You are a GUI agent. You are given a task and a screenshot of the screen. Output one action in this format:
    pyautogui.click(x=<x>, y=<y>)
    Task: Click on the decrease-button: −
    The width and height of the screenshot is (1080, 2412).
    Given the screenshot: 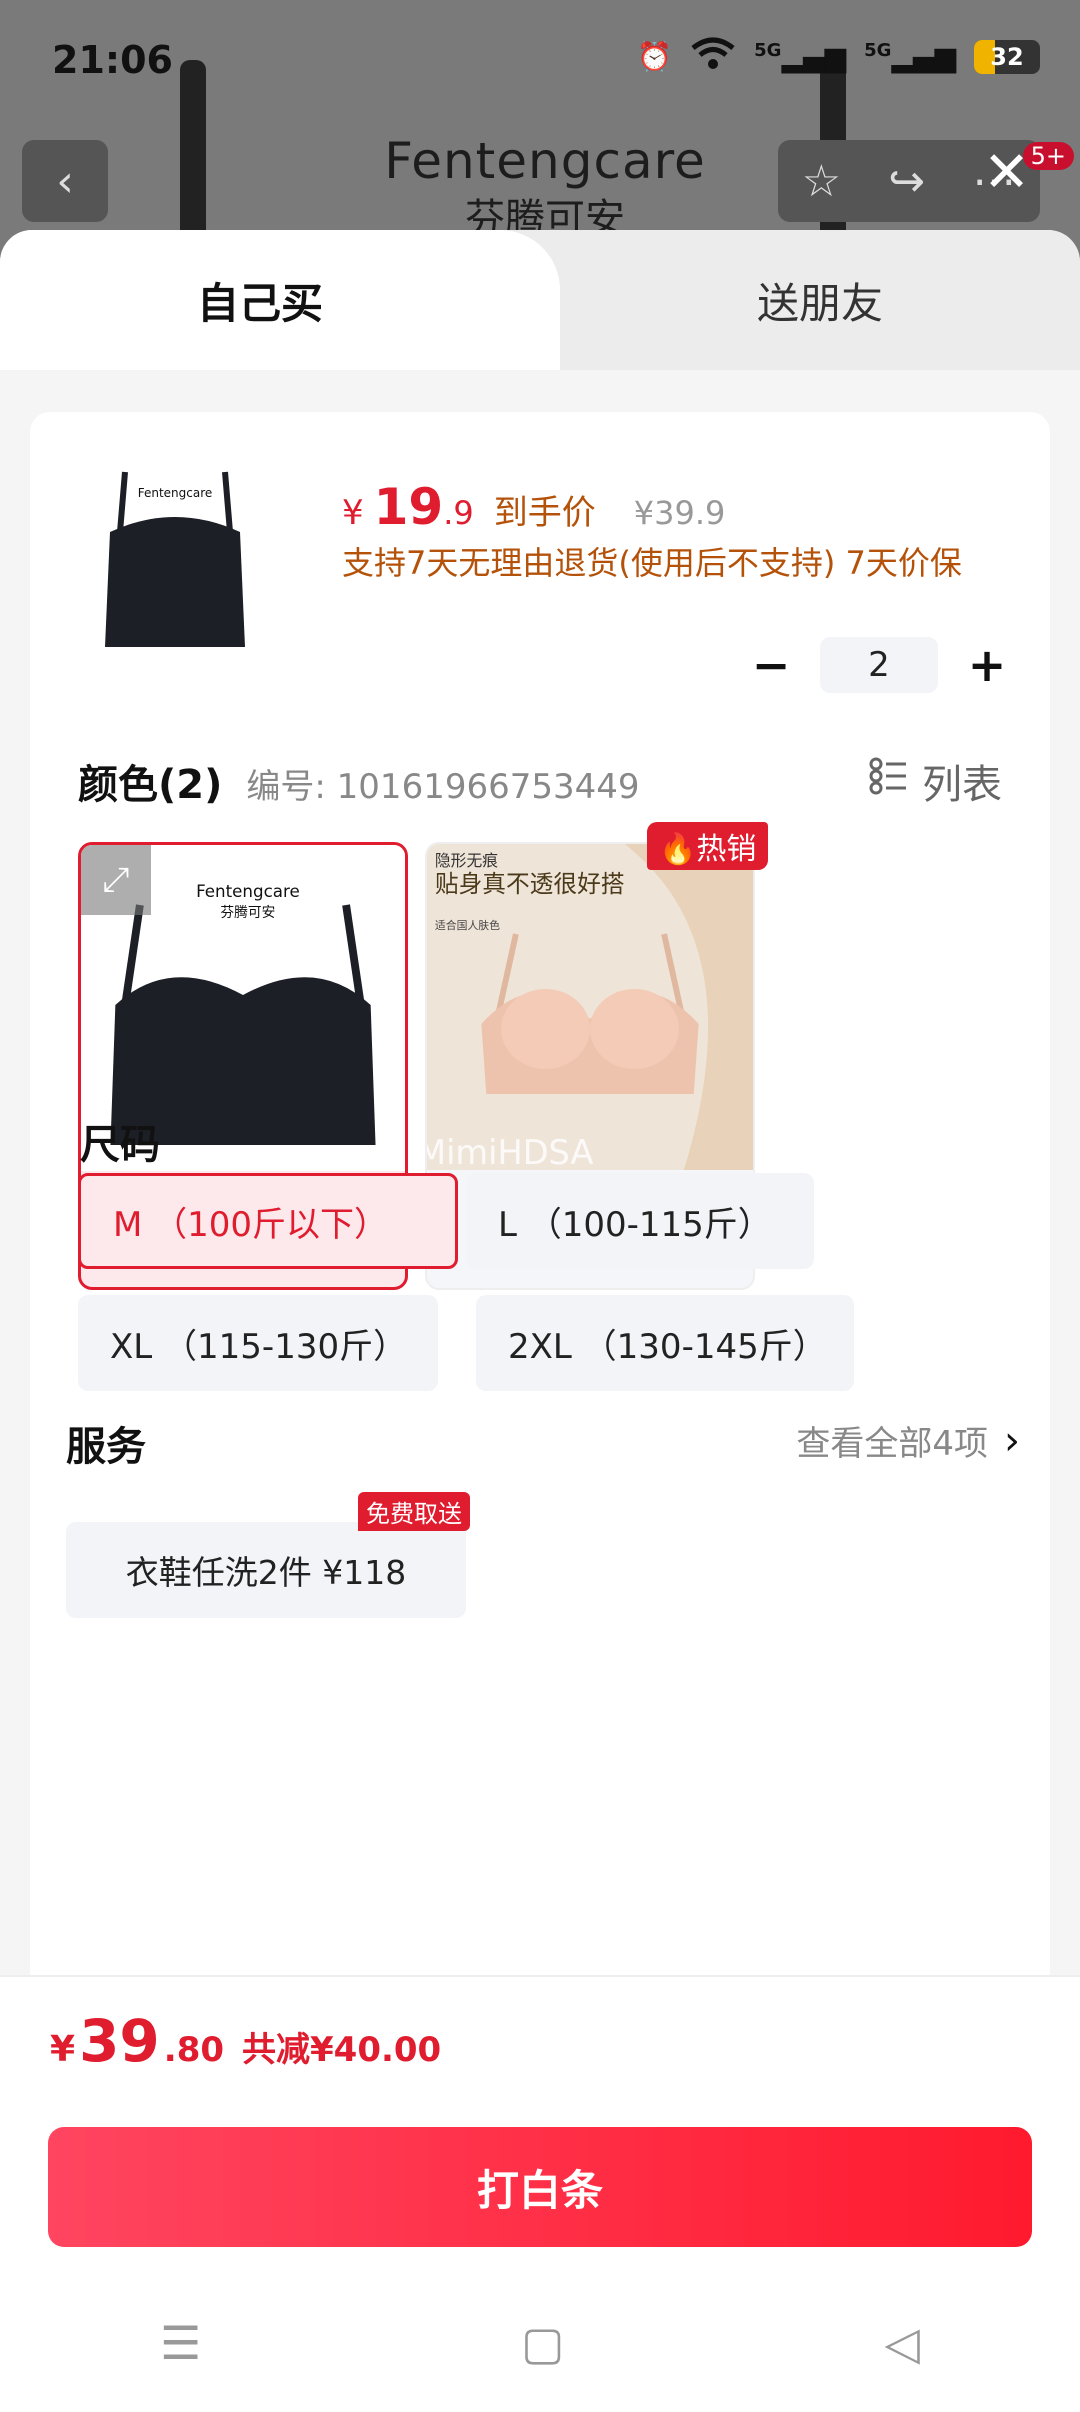 What is the action you would take?
    pyautogui.click(x=771, y=665)
    